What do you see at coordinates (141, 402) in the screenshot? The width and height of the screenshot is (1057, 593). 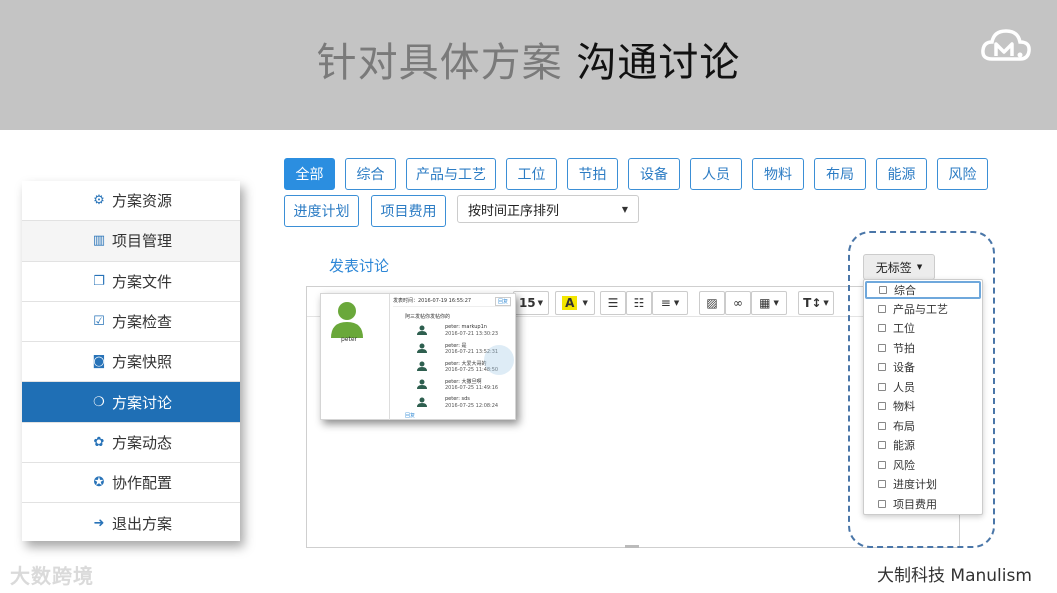 I see `menu-item-label: 方案讨论` at bounding box center [141, 402].